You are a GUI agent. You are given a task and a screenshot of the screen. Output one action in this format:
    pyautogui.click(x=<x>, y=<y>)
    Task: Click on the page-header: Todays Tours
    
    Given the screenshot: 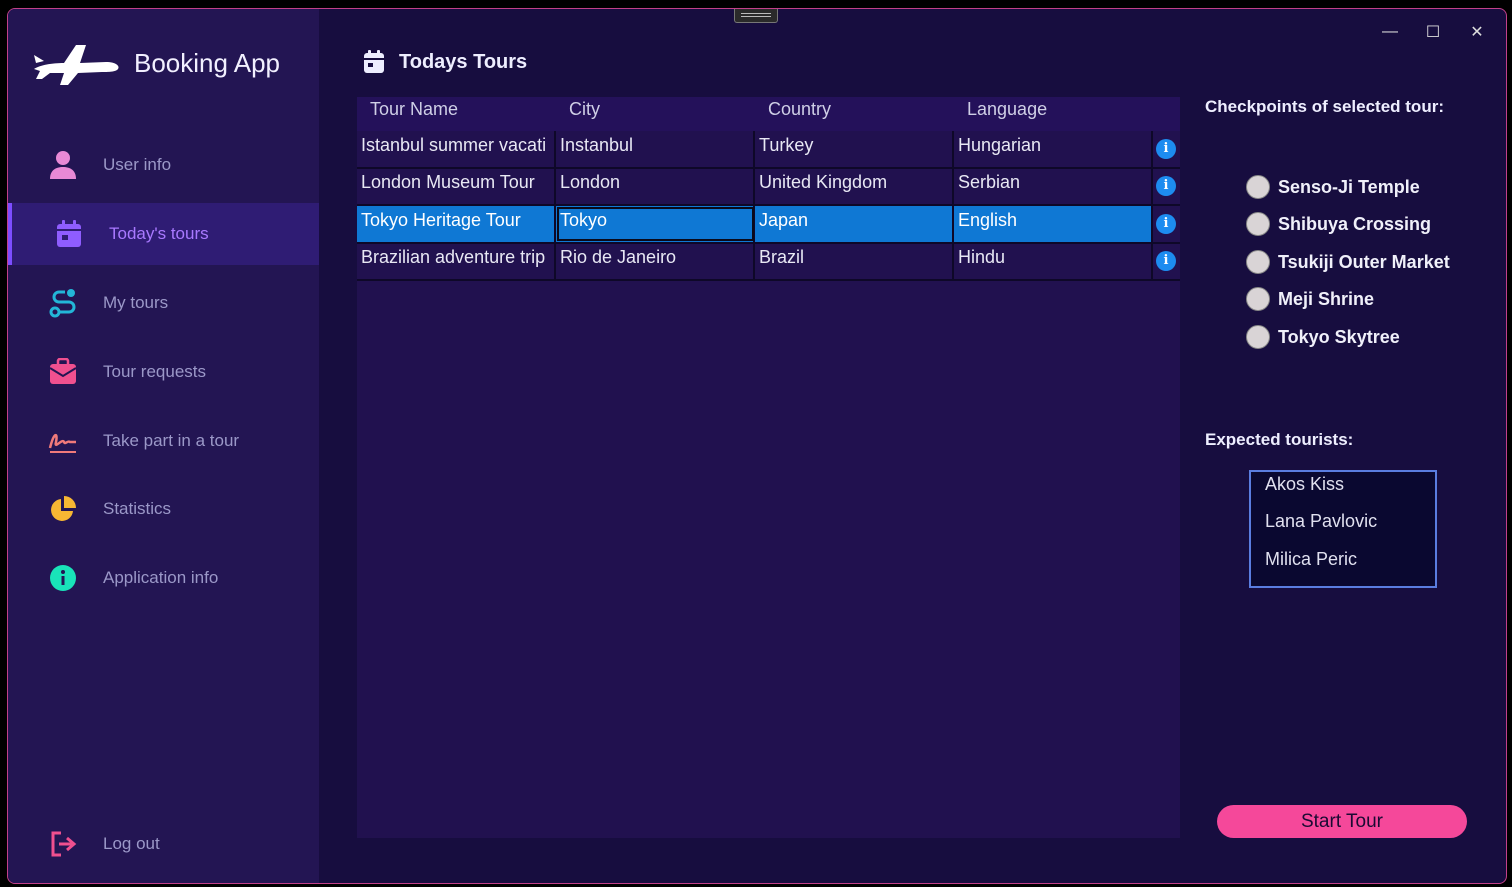 What is the action you would take?
    pyautogui.click(x=445, y=62)
    